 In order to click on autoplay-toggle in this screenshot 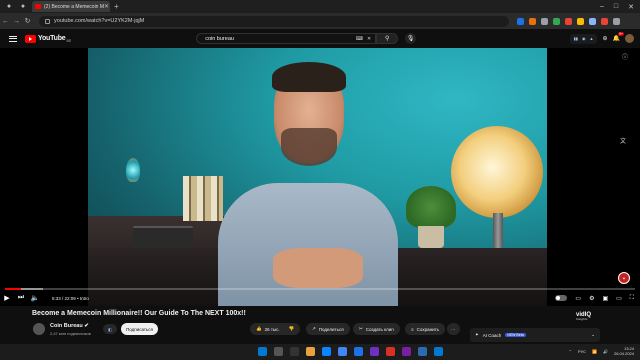, I will do `click(561, 298)`.